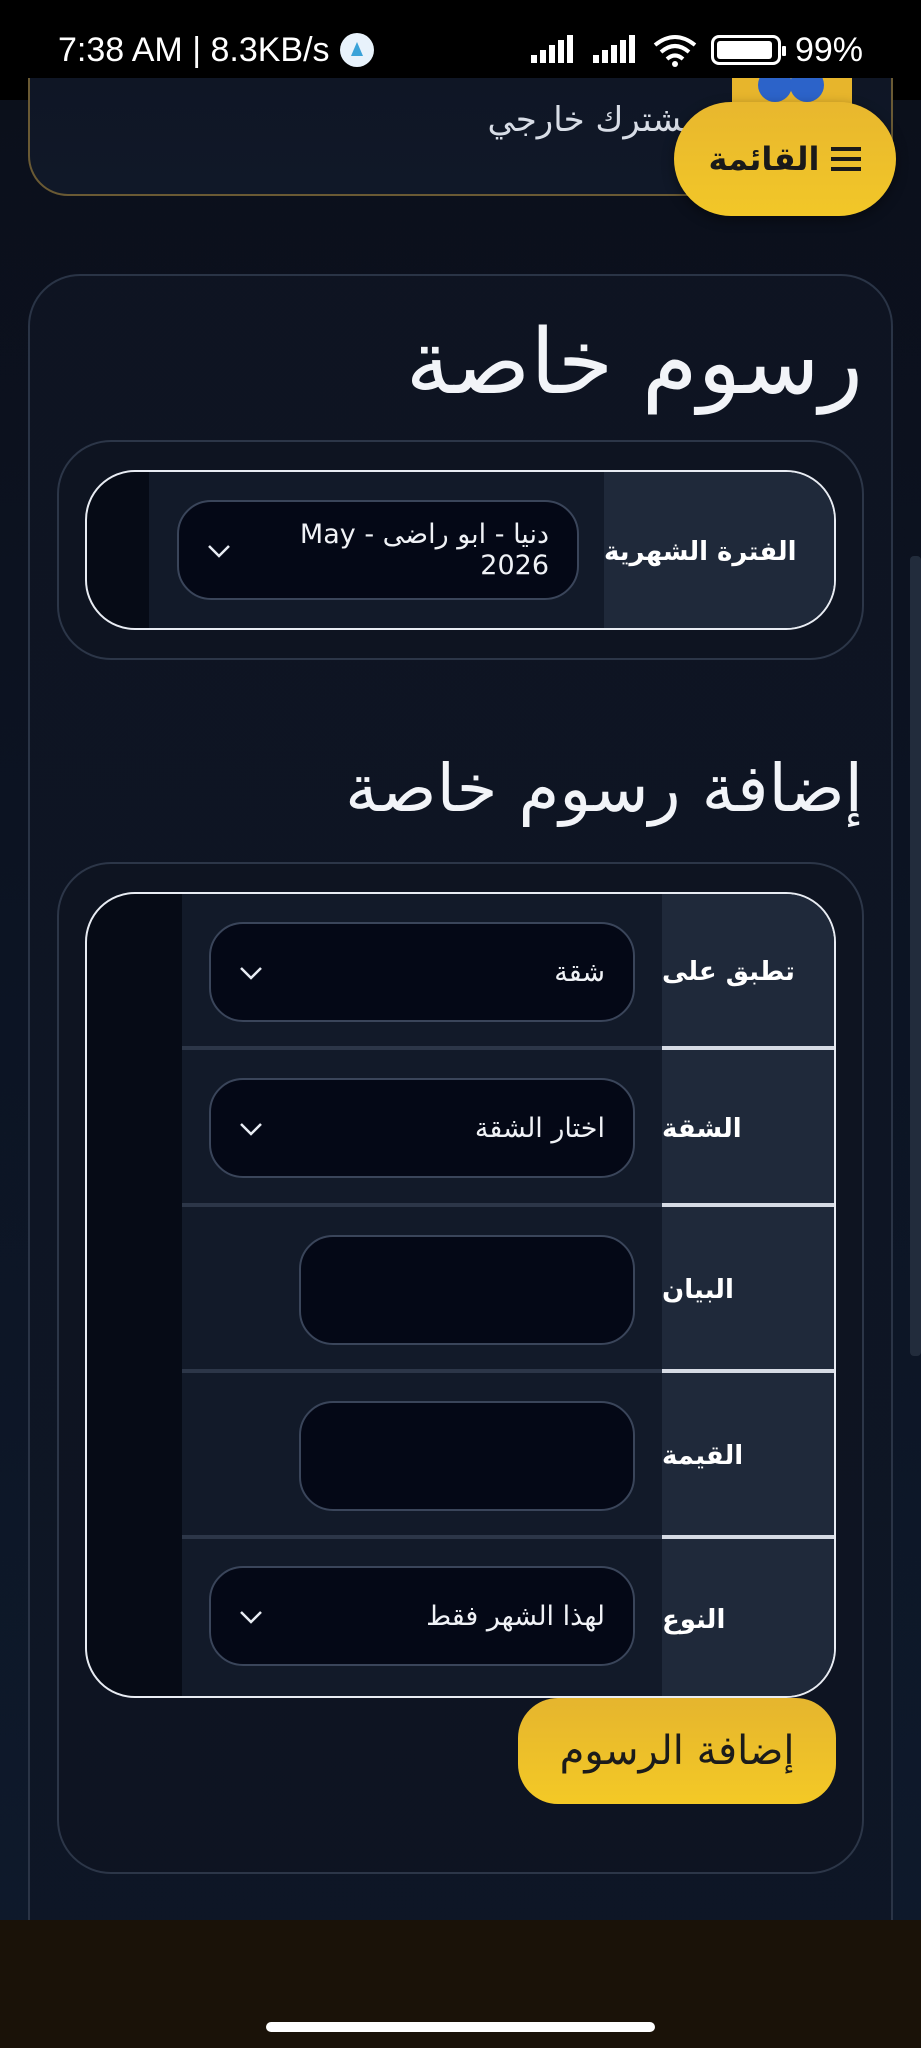 Image resolution: width=921 pixels, height=2048 pixels. What do you see at coordinates (748, 1456) in the screenshot?
I see `amount-label: القيمة` at bounding box center [748, 1456].